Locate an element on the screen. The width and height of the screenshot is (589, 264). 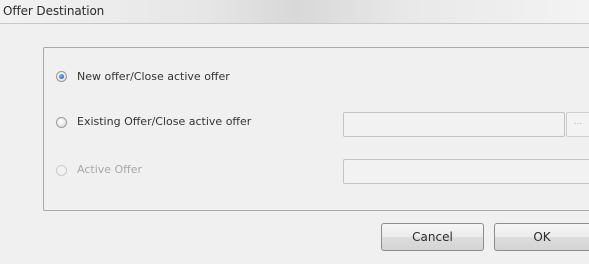
cancel-button: Cancel is located at coordinates (432, 237).